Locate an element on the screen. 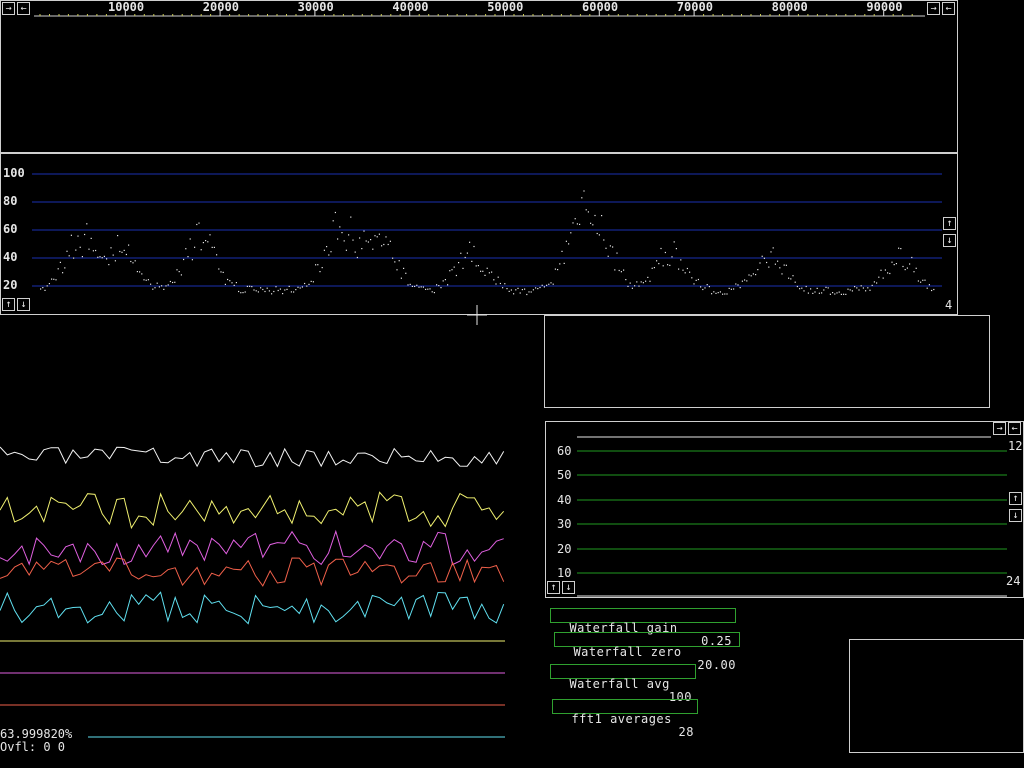  meter-y-tick-label: 60 is located at coordinates (564, 451).